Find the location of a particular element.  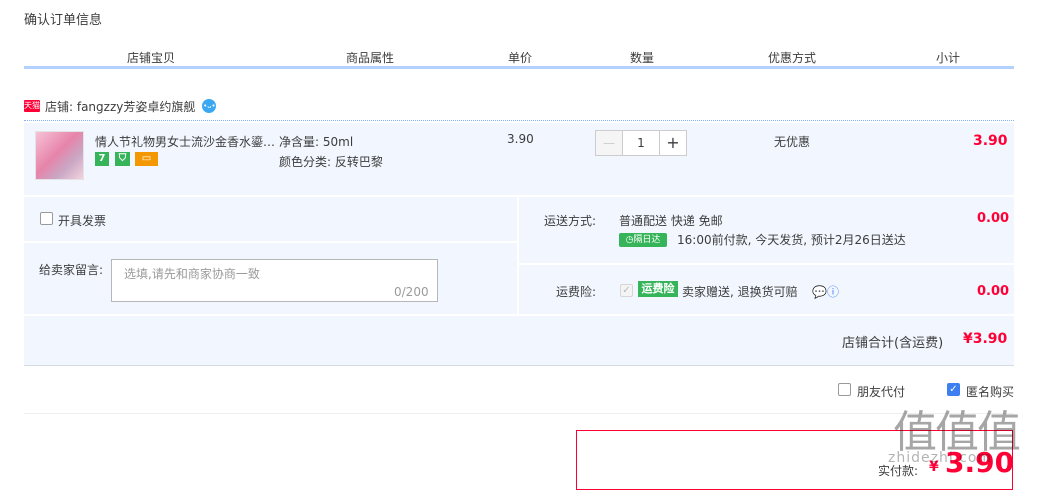

shop-name: 店铺: fangzzy芳姿卓约旗舰 is located at coordinates (120, 106).